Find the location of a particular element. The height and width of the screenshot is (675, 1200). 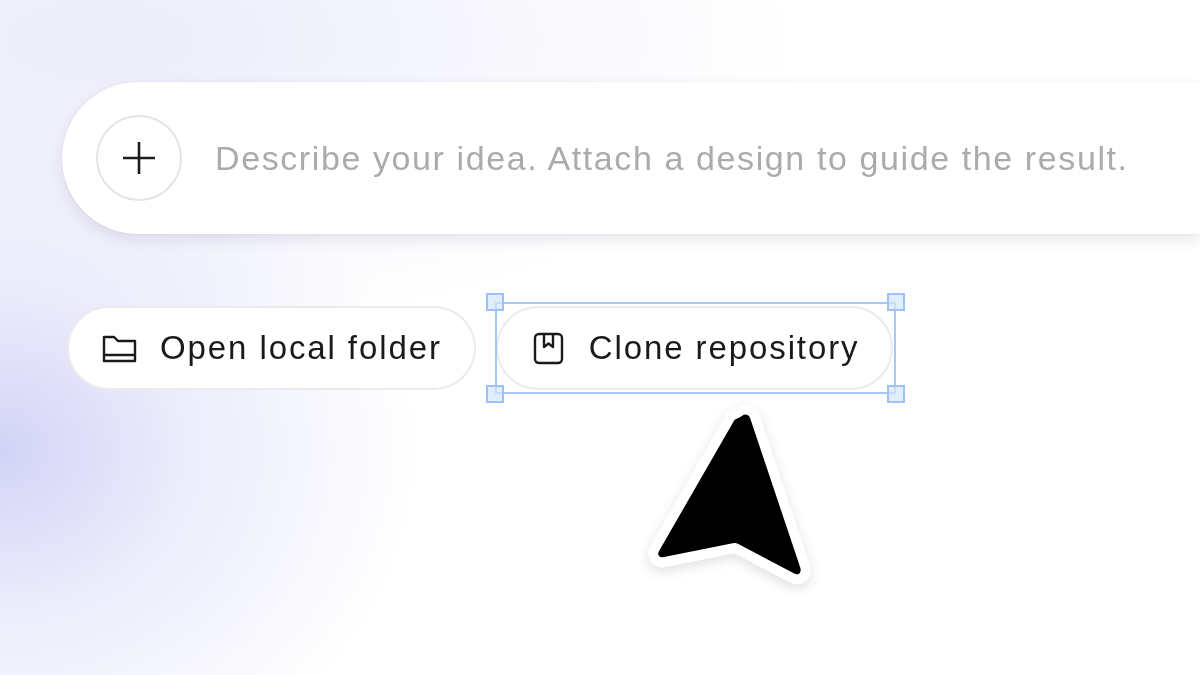

action-button: Open local folder is located at coordinates (271, 348).